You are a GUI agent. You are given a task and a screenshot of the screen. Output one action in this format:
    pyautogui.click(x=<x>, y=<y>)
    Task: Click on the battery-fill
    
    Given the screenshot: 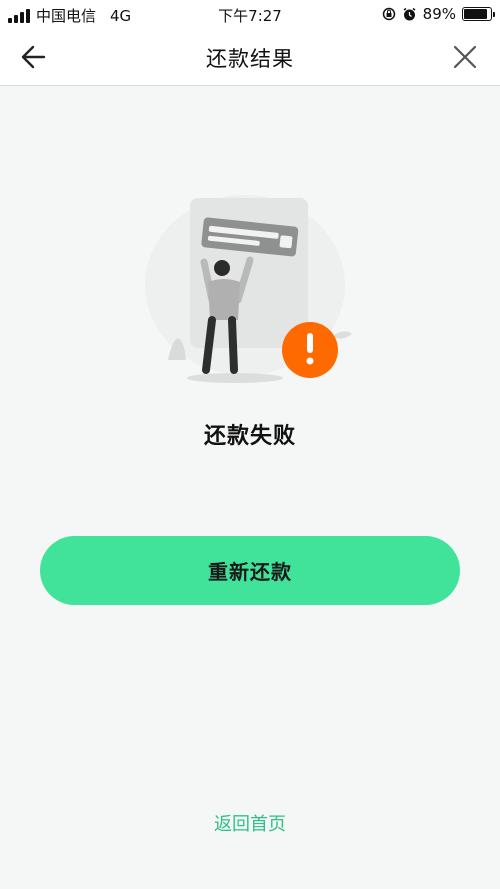 What is the action you would take?
    pyautogui.click(x=476, y=14)
    